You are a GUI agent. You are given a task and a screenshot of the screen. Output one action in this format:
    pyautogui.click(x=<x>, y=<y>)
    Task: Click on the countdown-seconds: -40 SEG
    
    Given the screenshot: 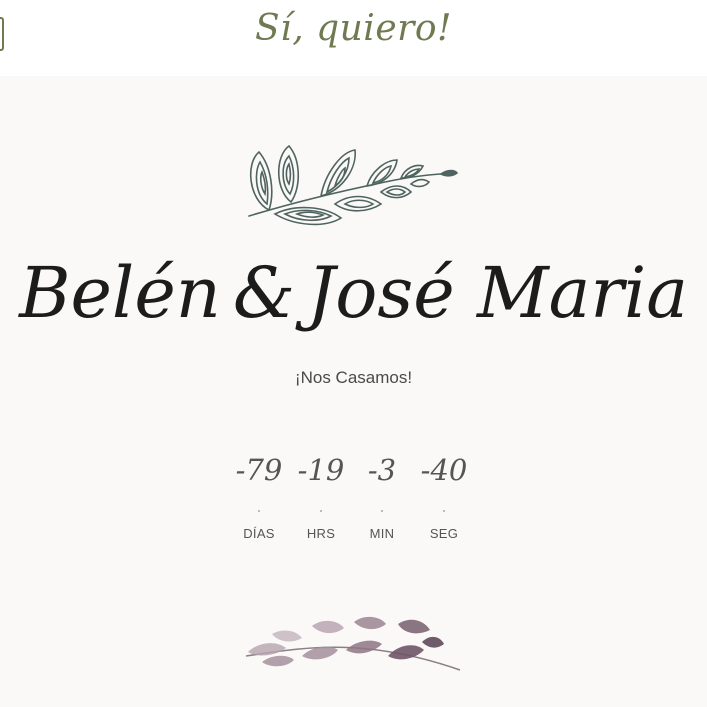 What is the action you would take?
    pyautogui.click(x=444, y=494)
    